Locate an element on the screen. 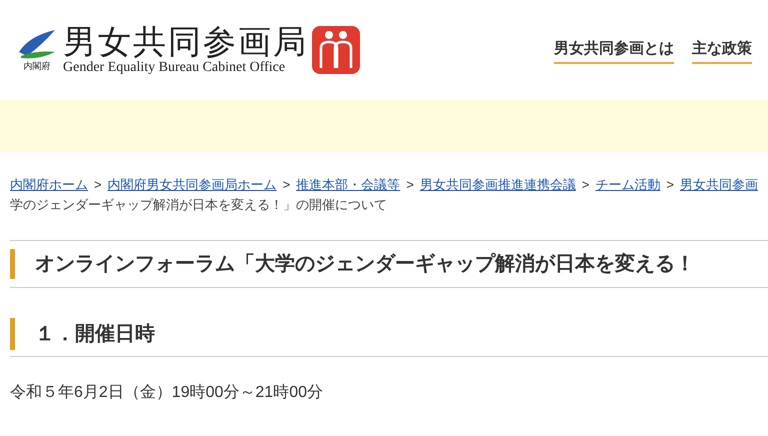 The image size is (768, 436). nav-link: 男女共同参画とは is located at coordinates (614, 51).